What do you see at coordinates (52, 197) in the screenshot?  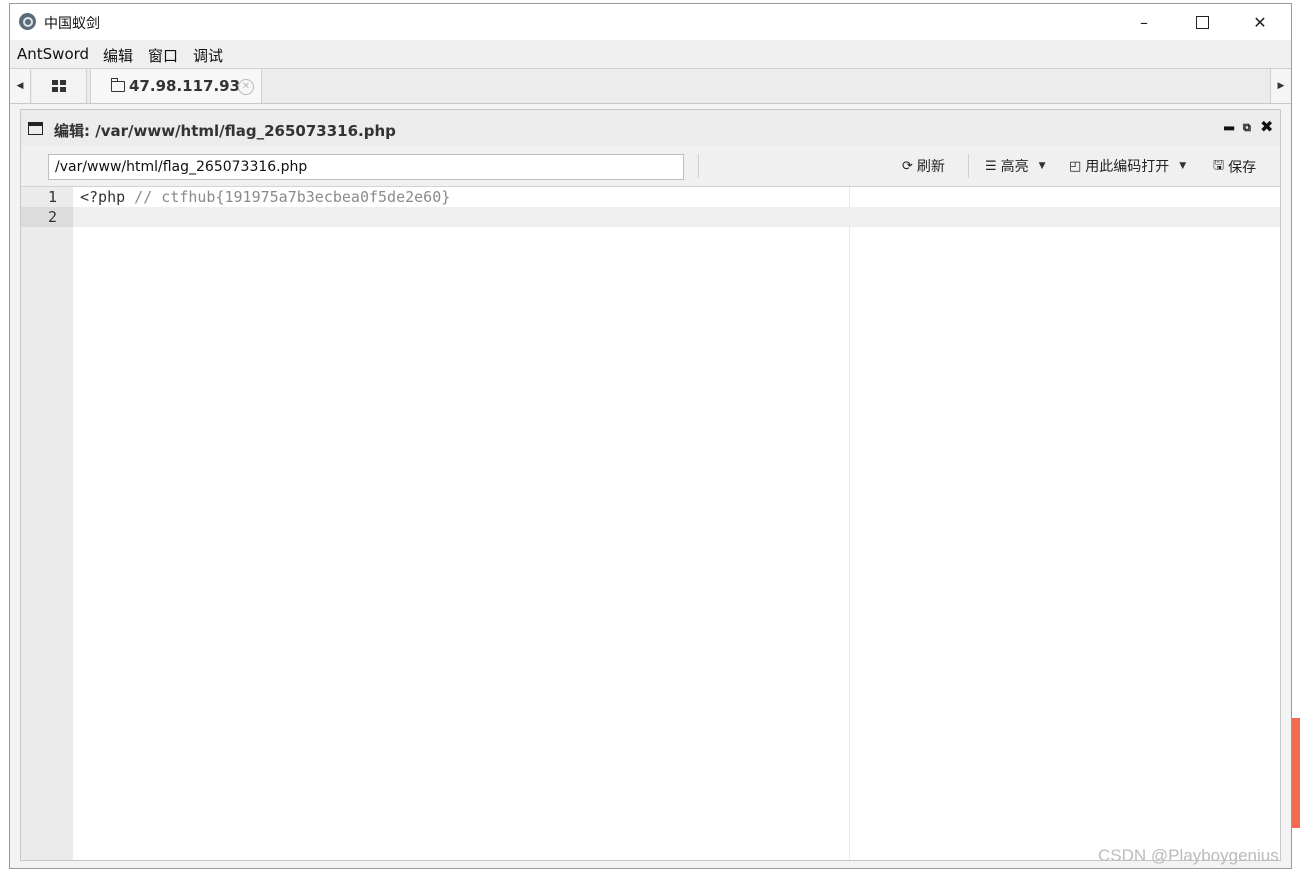 I see `line-number: 1` at bounding box center [52, 197].